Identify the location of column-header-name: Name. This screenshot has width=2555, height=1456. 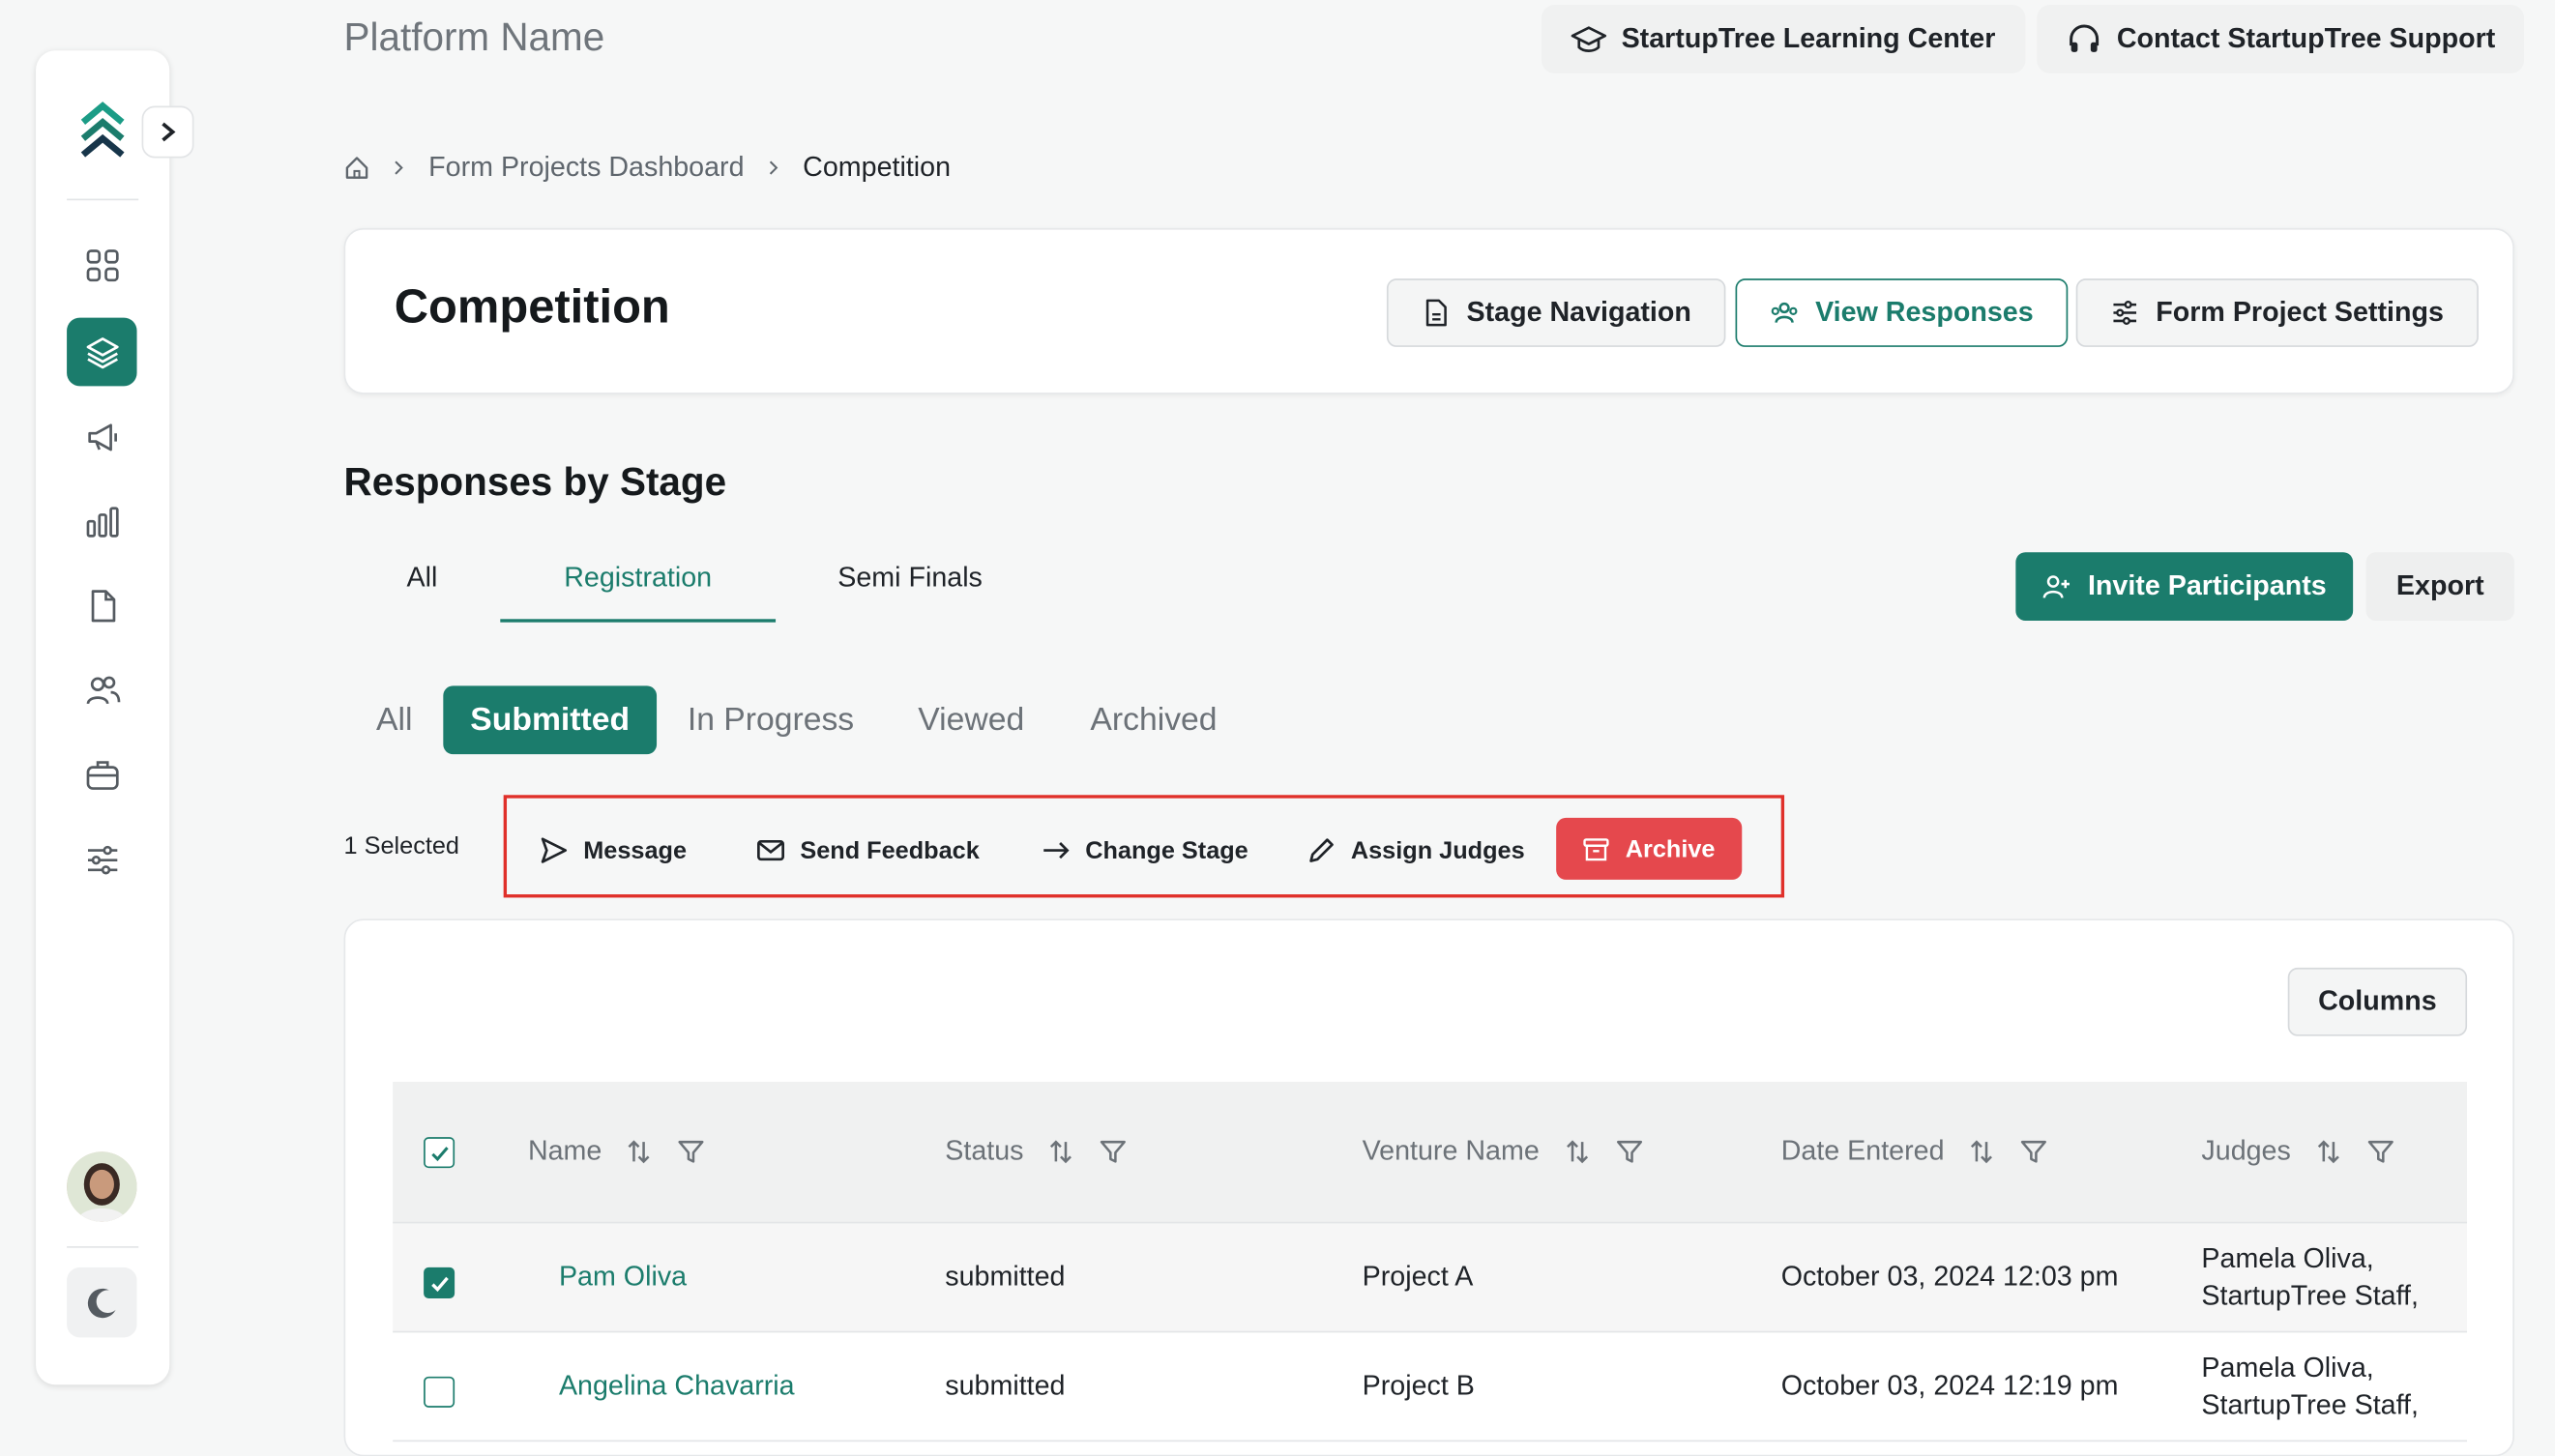
(617, 1151).